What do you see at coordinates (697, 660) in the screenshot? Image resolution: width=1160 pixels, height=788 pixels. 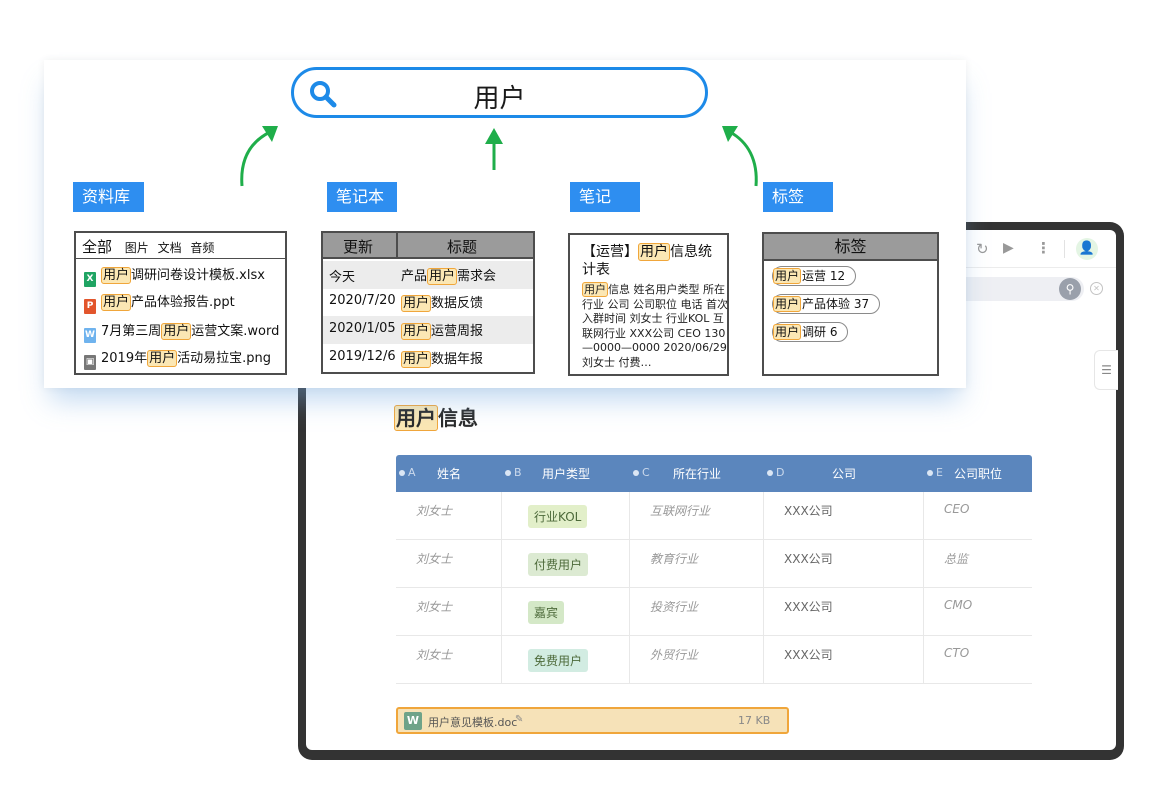 I see `cell-industry: 外贸行业` at bounding box center [697, 660].